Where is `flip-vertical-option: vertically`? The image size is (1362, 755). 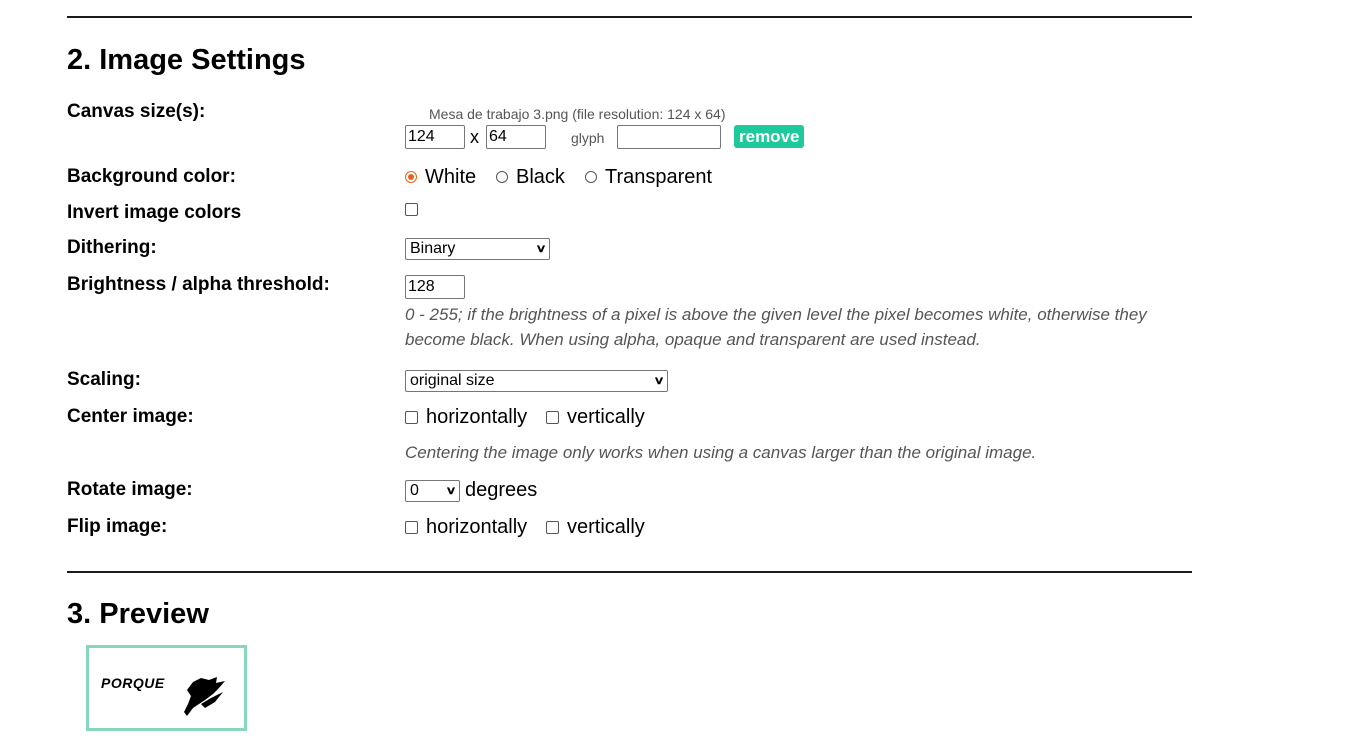
flip-vertical-option: vertically is located at coordinates (595, 527).